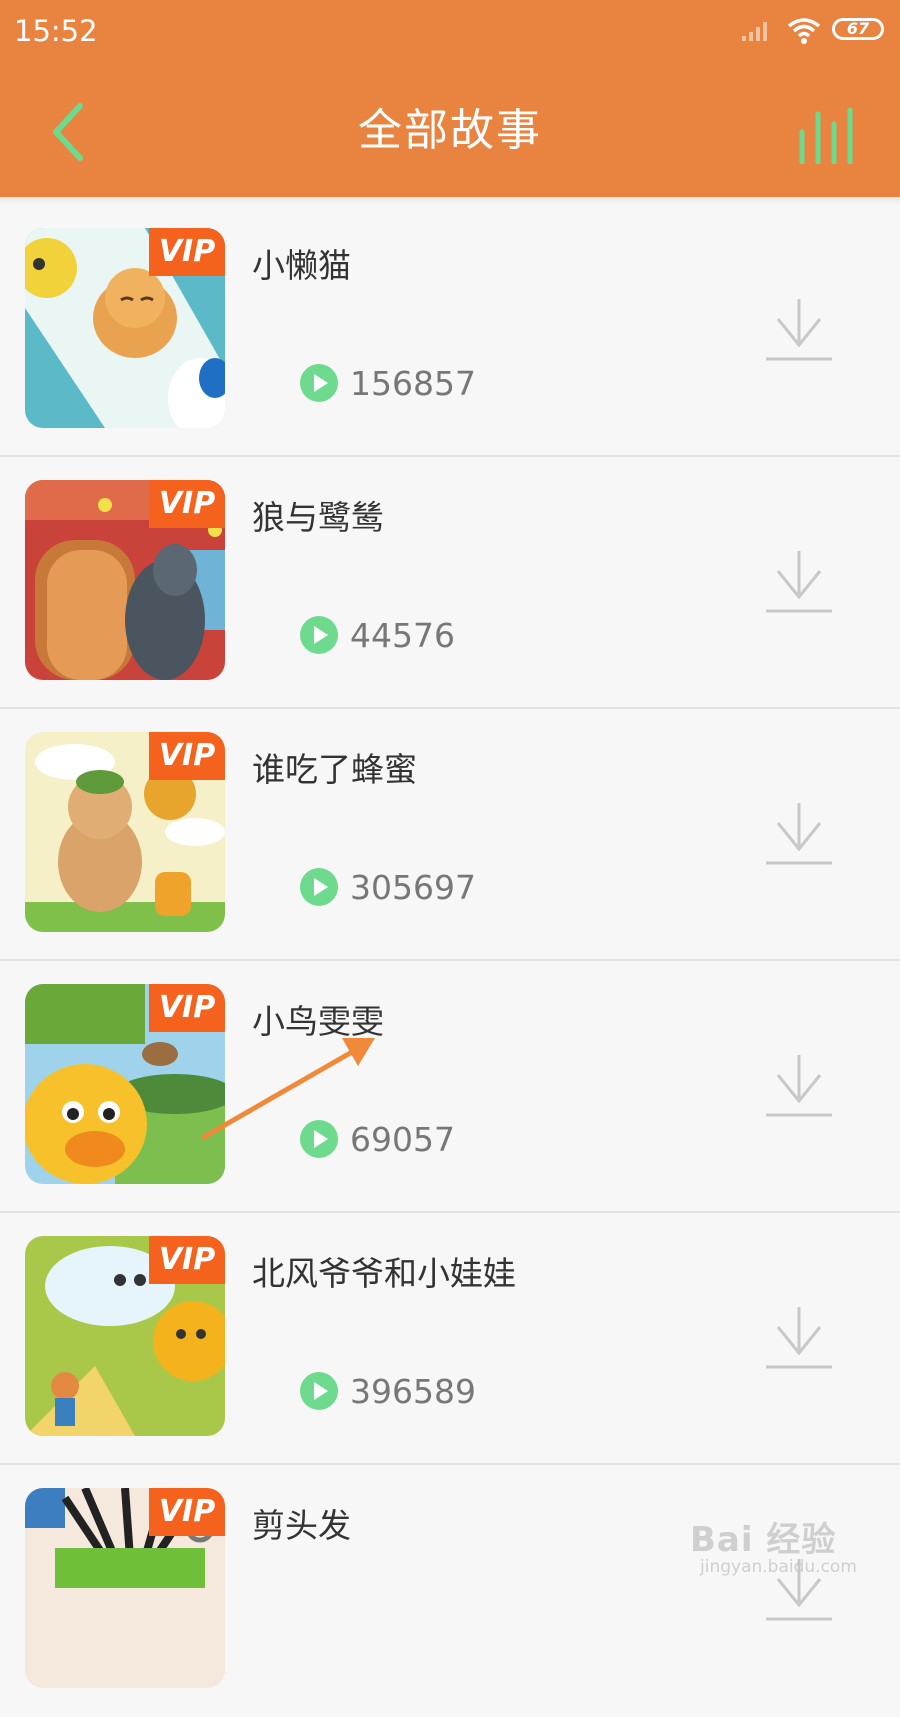 The width and height of the screenshot is (900, 1717). What do you see at coordinates (402, 1139) in the screenshot?
I see `play-count-value: 69057` at bounding box center [402, 1139].